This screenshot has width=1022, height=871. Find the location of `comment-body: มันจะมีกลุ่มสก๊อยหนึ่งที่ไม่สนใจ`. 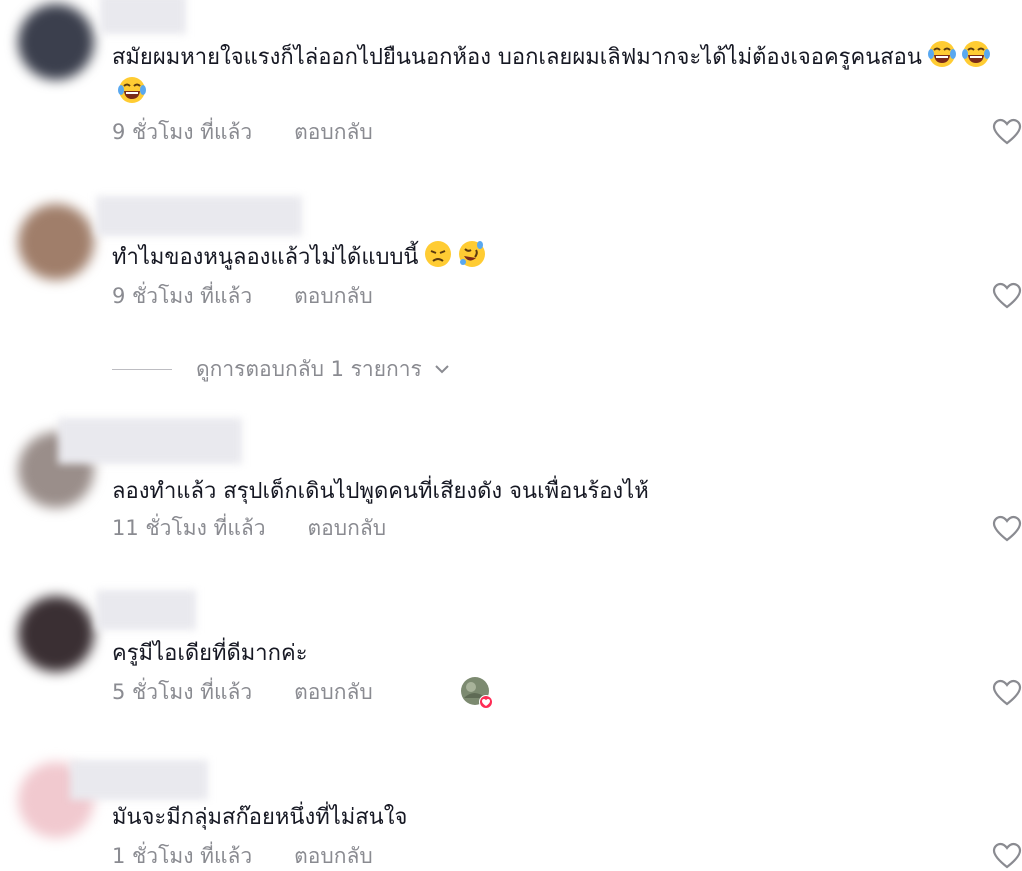

comment-body: มันจะมีกลุ่มสก๊อยหนึ่งที่ไม่สนใจ is located at coordinates (260, 817).